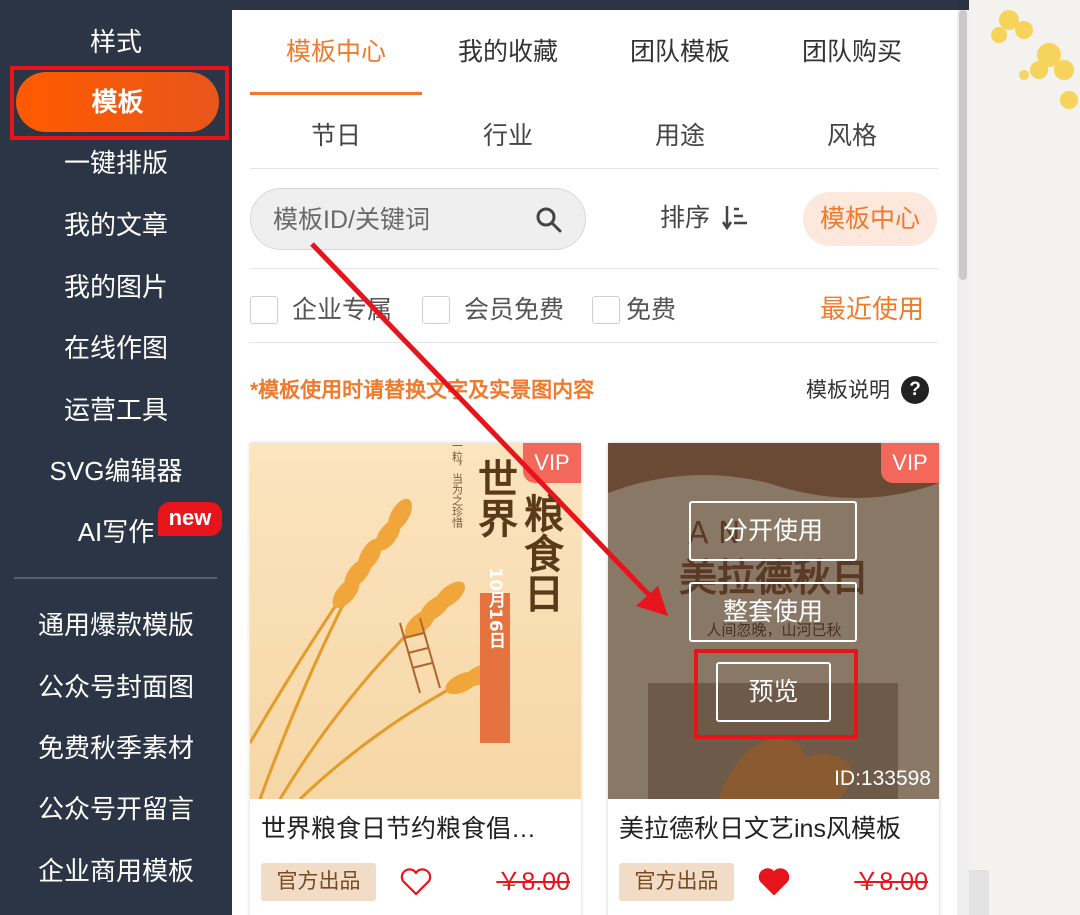 The image size is (1080, 915). I want to click on highlight-box-template, so click(119, 103).